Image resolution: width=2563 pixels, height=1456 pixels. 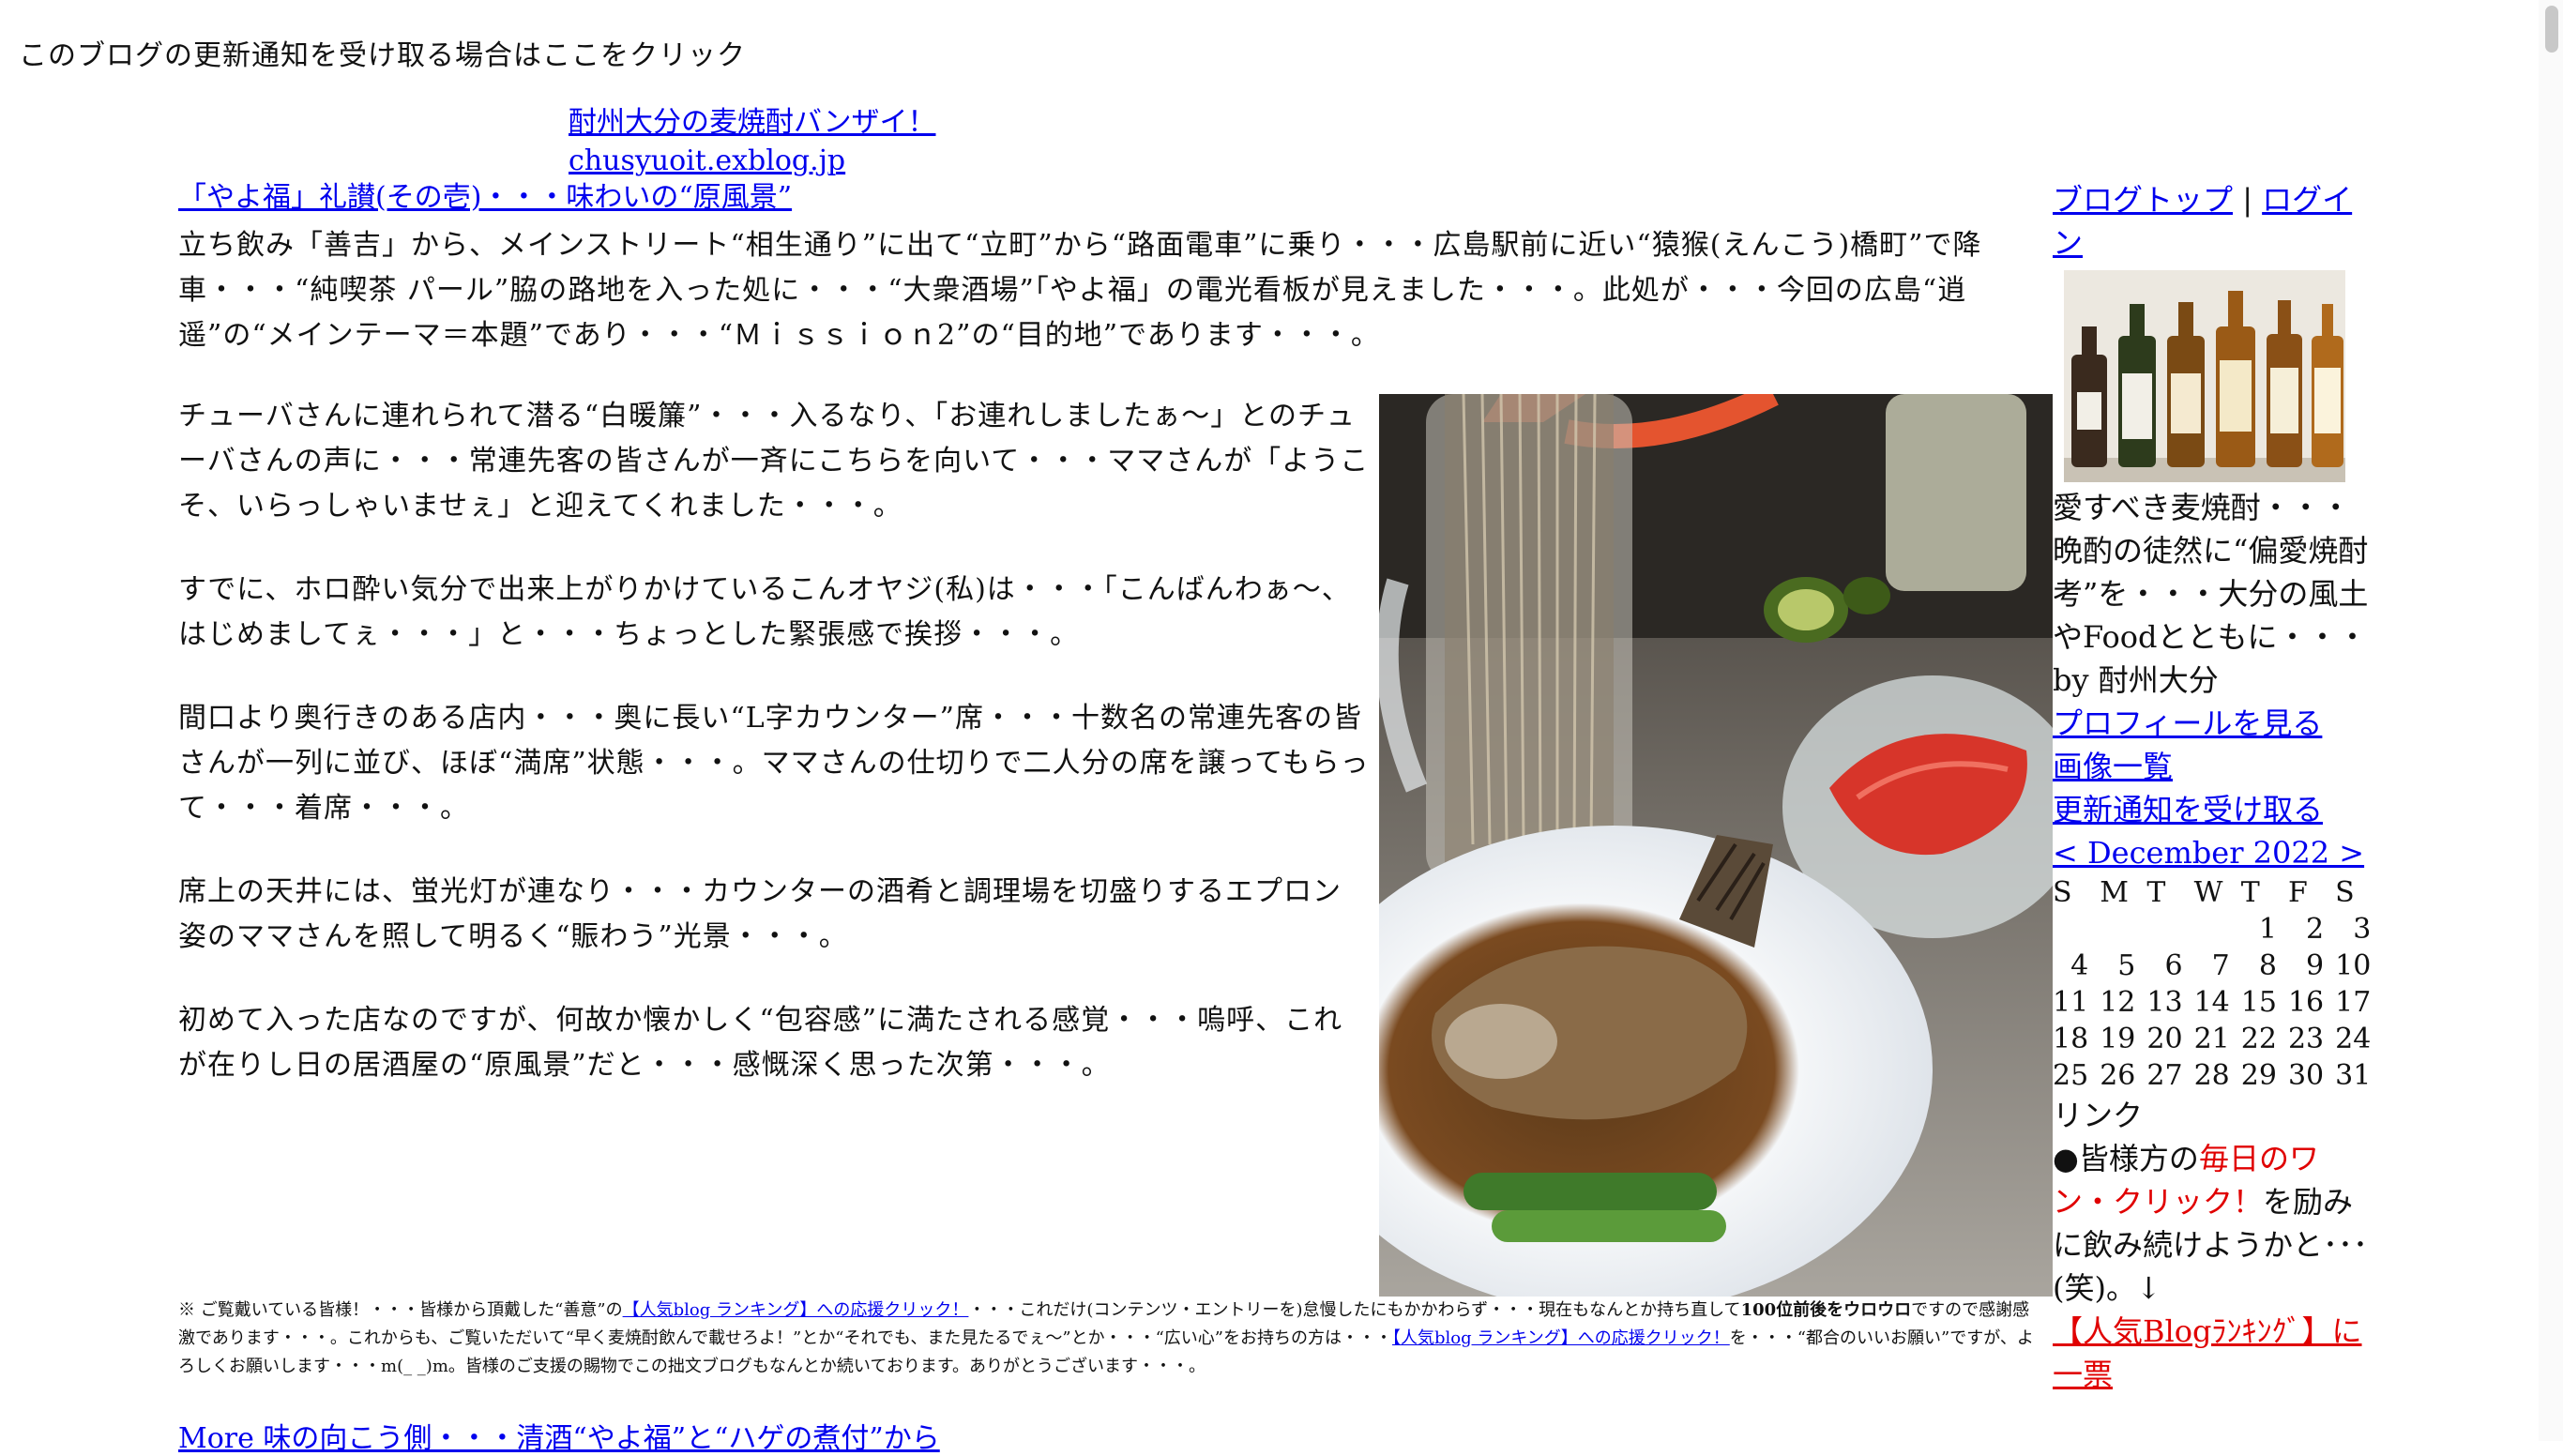 What do you see at coordinates (2362, 929) in the screenshot?
I see `calendar-day: 3` at bounding box center [2362, 929].